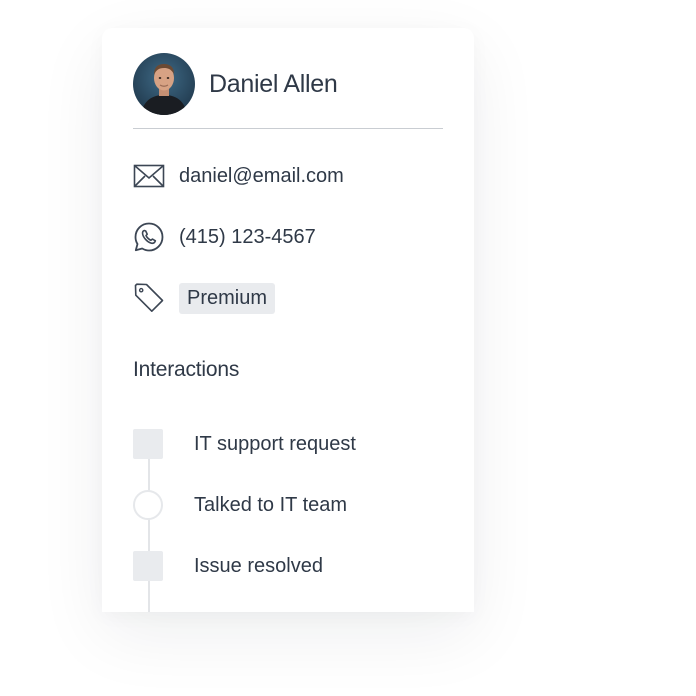 The image size is (696, 696). What do you see at coordinates (164, 84) in the screenshot?
I see `avatar` at bounding box center [164, 84].